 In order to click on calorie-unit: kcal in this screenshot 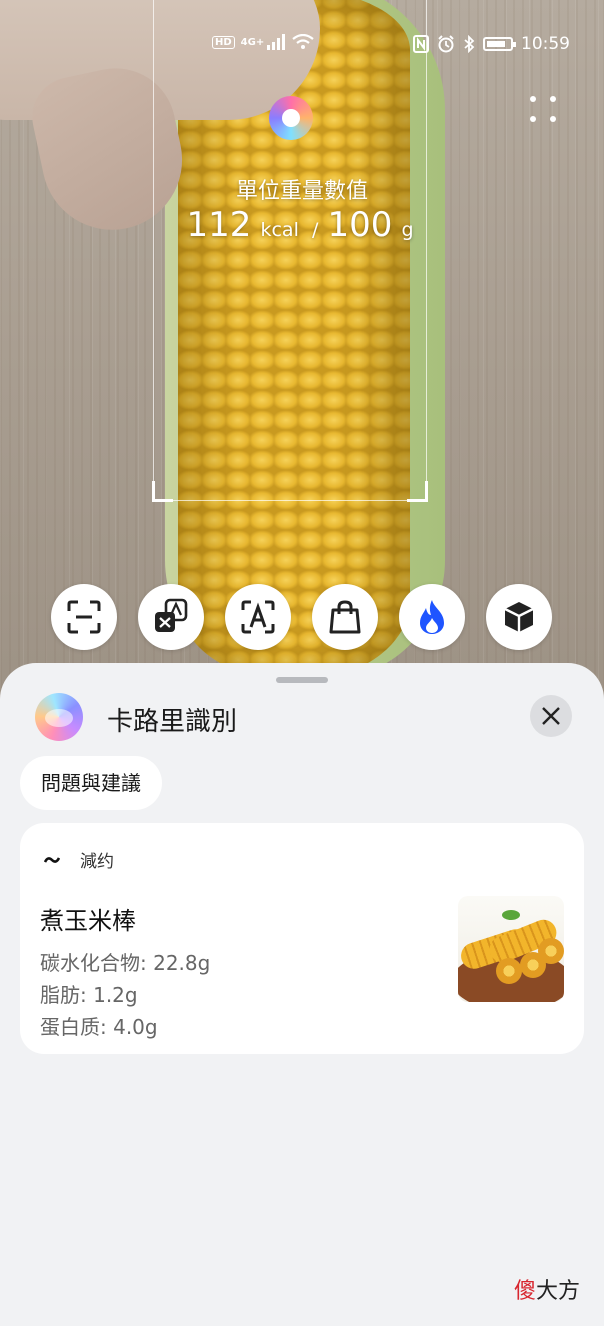, I will do `click(279, 230)`.